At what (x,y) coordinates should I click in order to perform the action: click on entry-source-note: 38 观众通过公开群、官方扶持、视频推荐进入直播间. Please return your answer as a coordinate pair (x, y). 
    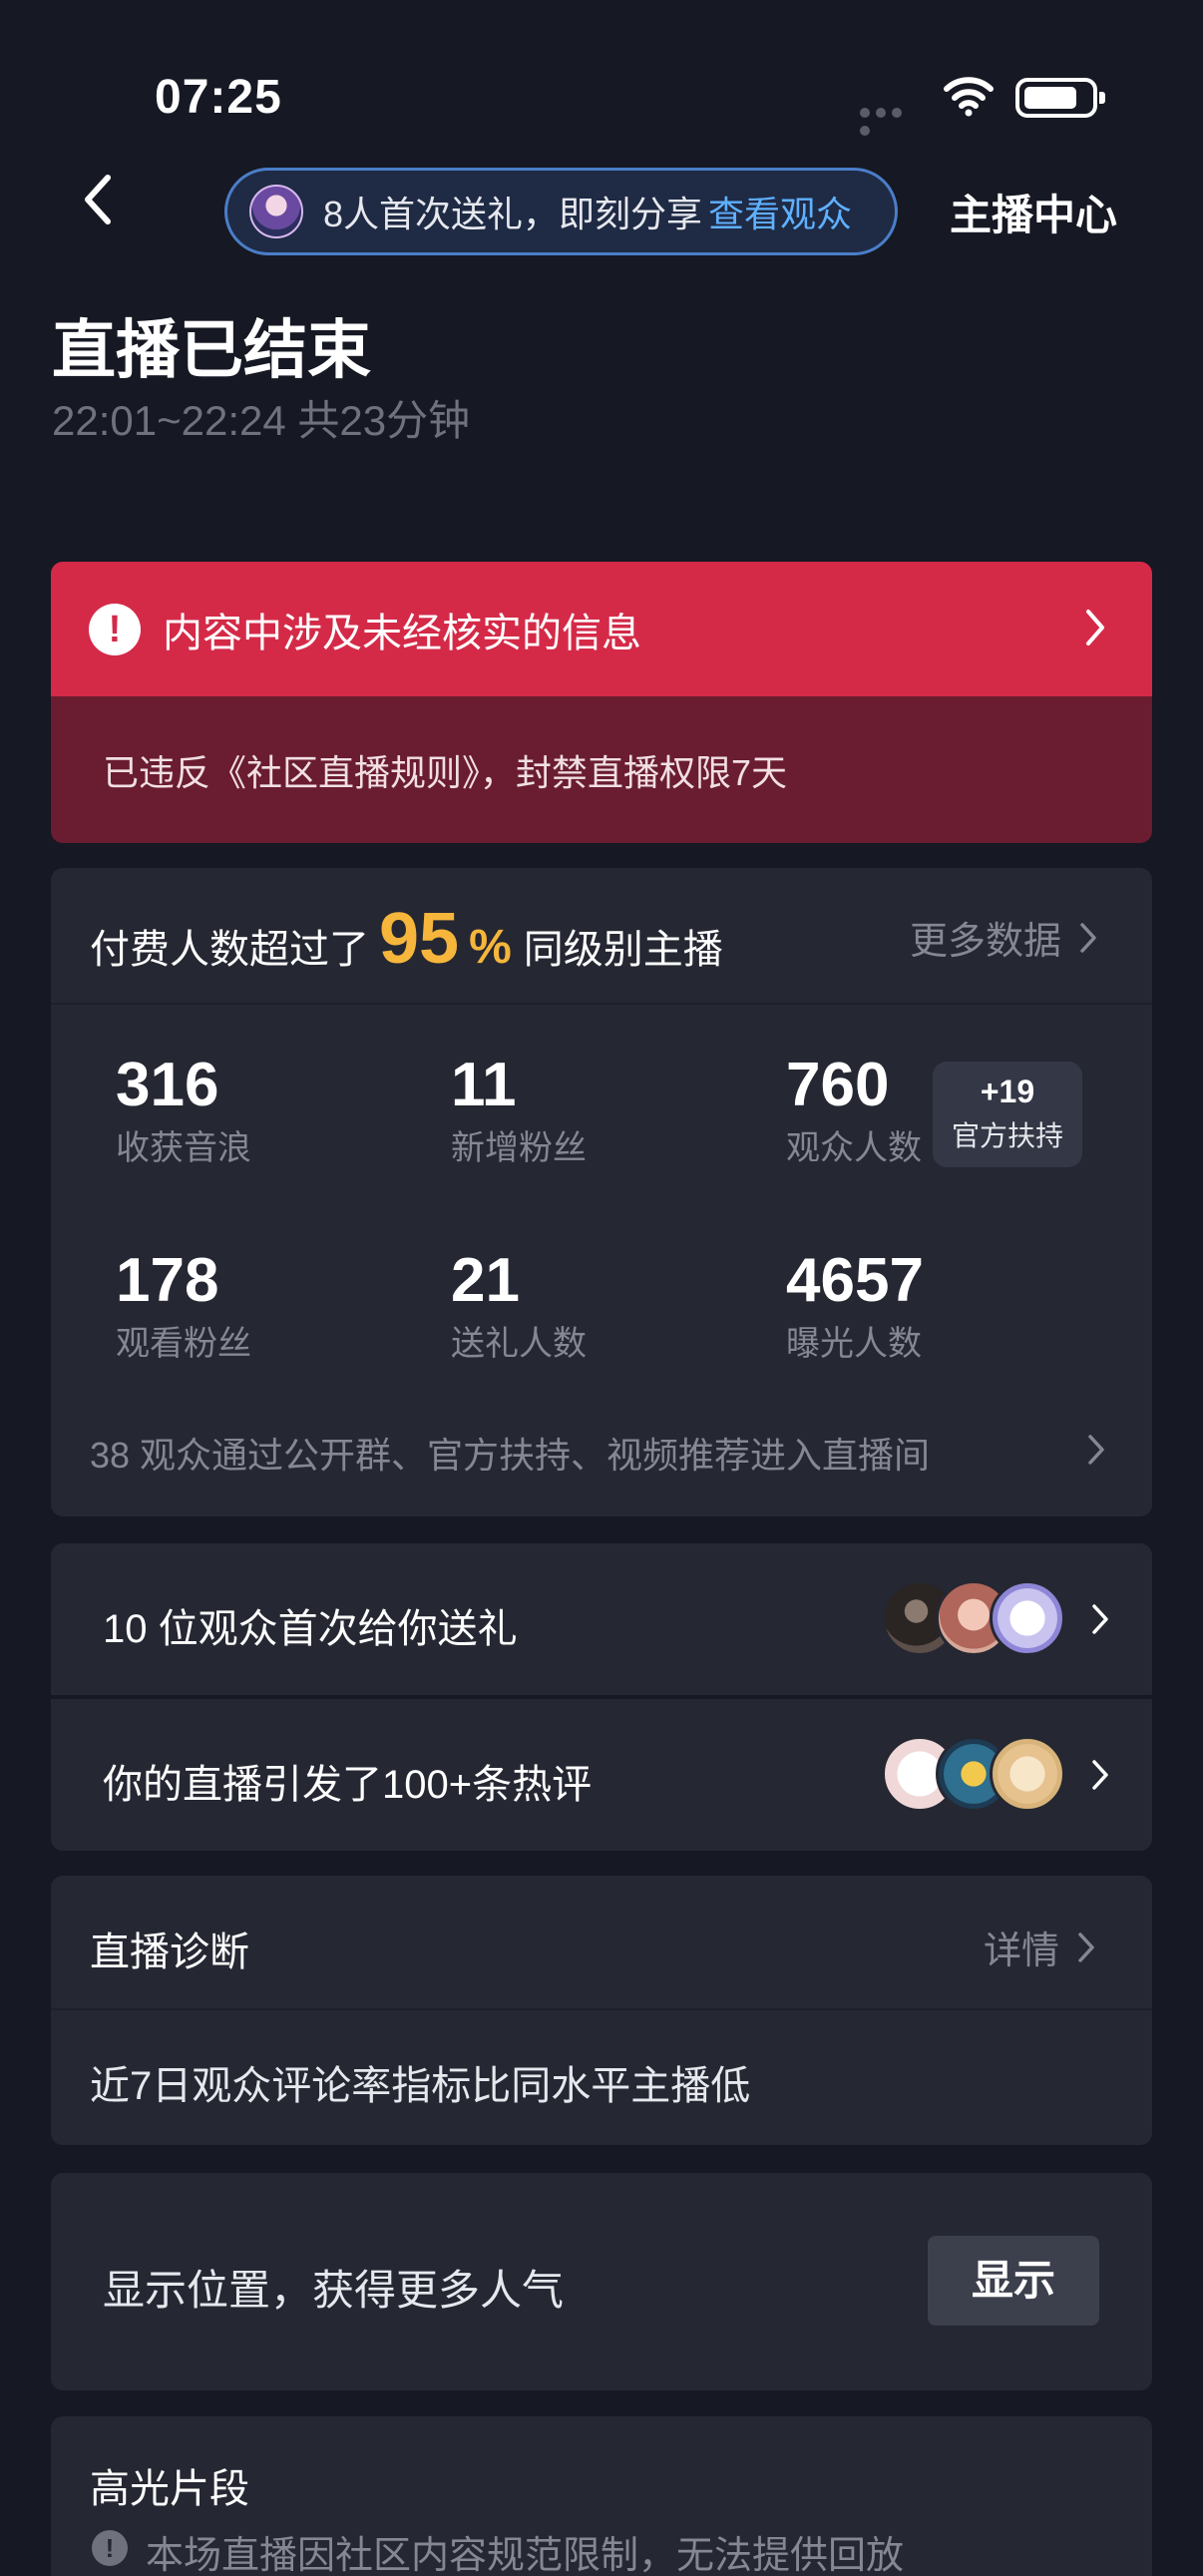
    Looking at the image, I should click on (510, 1453).